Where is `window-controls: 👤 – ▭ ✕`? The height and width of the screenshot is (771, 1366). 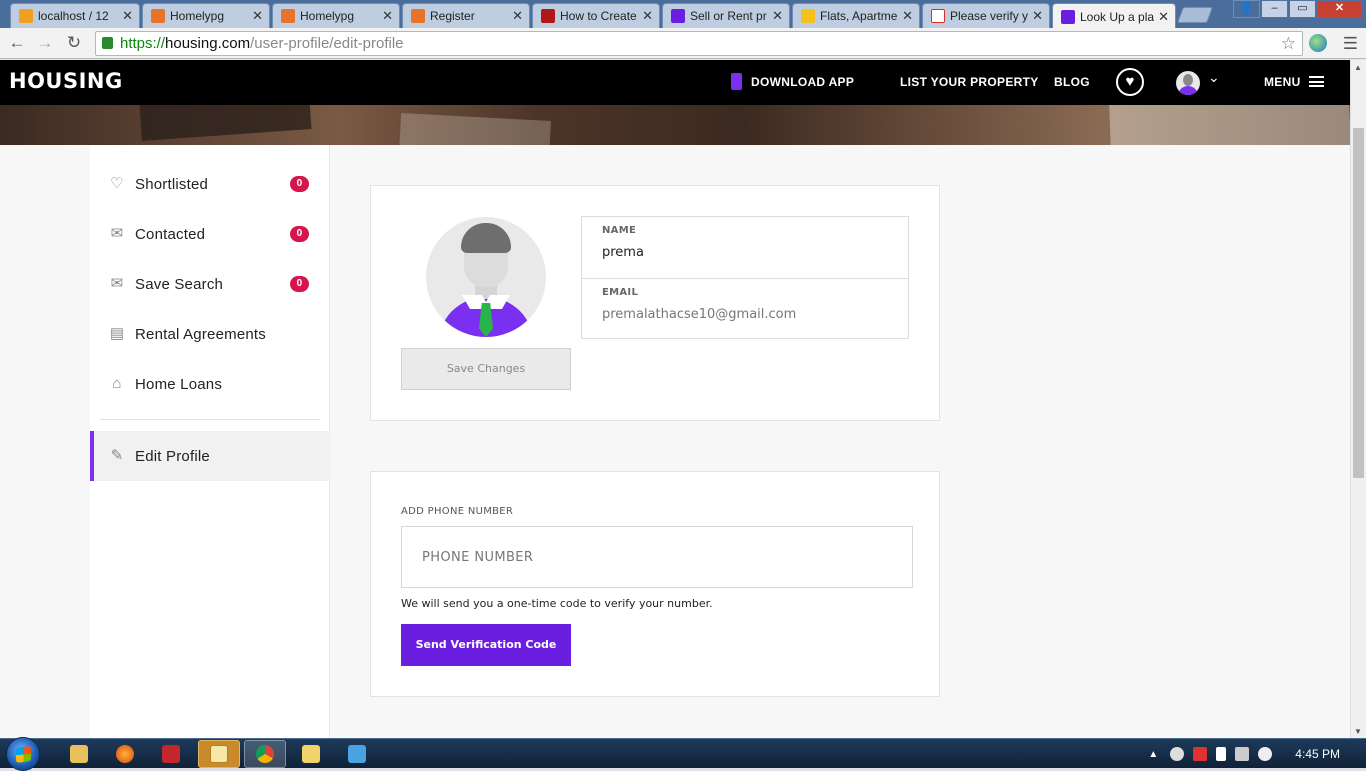 window-controls: 👤 – ▭ ✕ is located at coordinates (1297, 9).